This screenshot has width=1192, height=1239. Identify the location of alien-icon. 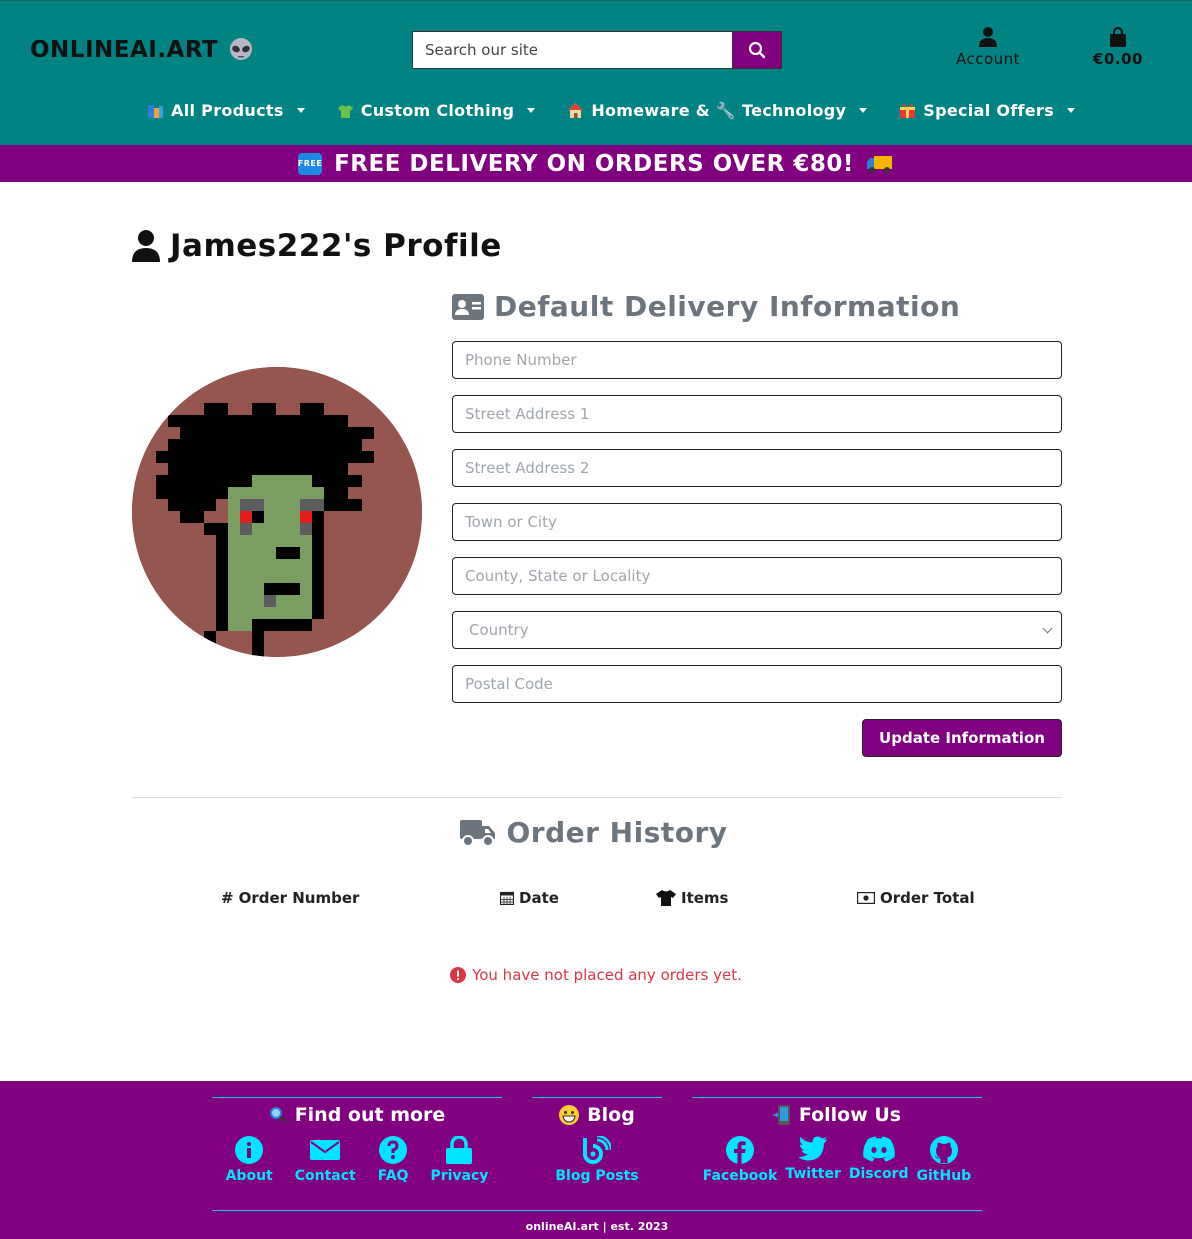
(241, 49).